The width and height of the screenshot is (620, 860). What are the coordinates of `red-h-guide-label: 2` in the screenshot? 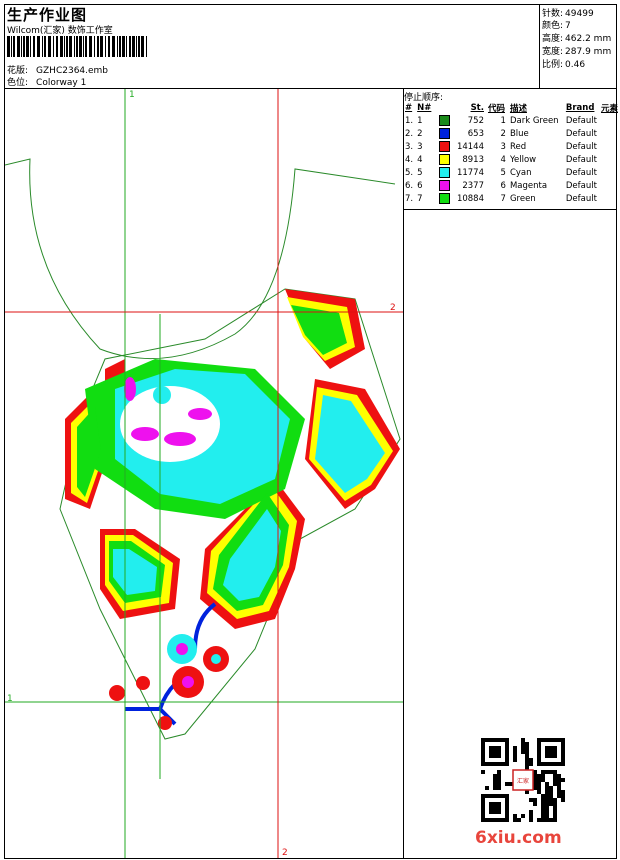 It's located at (393, 308).